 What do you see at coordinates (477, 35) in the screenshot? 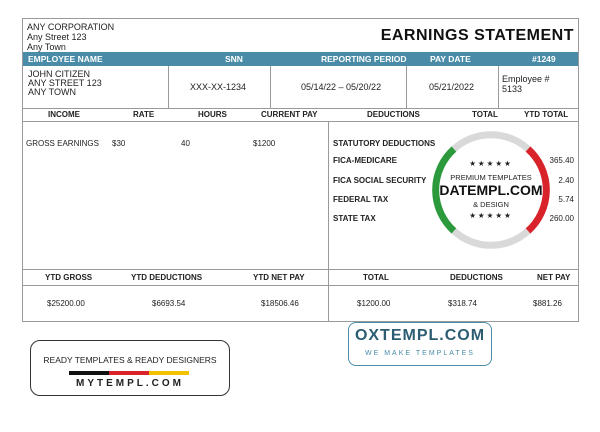
I see `document-title: EARNINGS STATEMENT` at bounding box center [477, 35].